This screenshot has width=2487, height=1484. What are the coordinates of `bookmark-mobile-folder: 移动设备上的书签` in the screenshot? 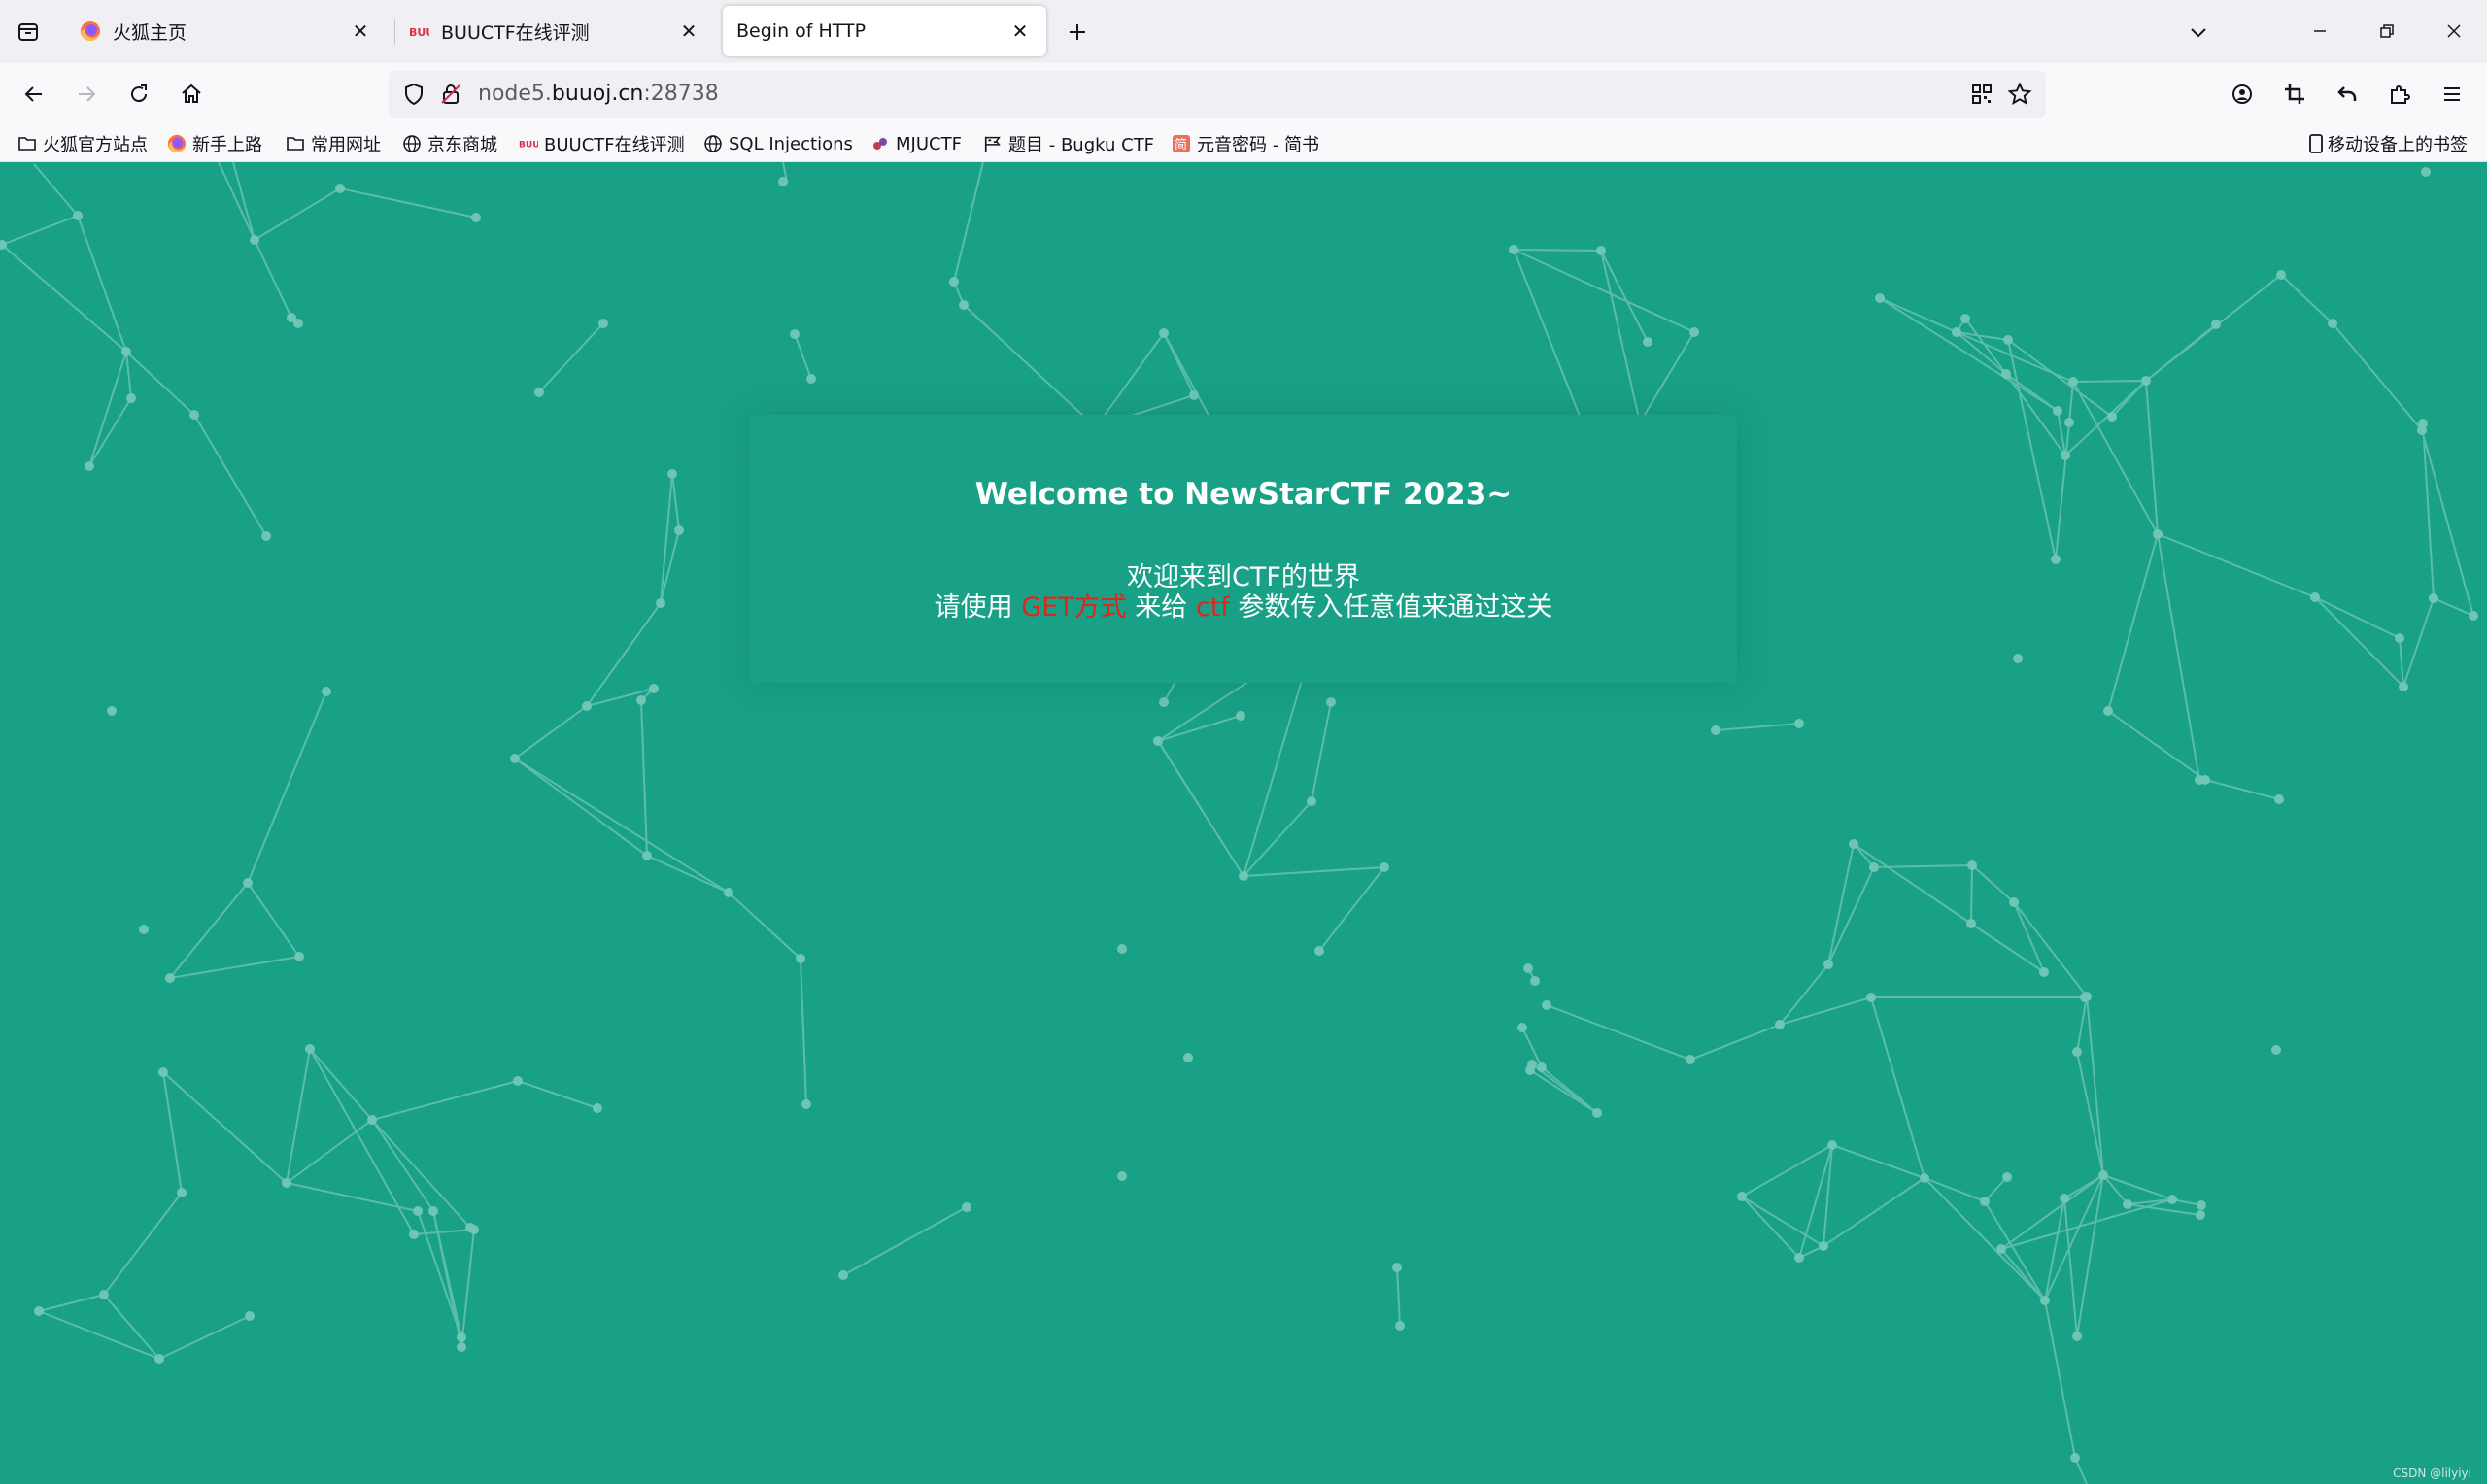 It's located at (2387, 143).